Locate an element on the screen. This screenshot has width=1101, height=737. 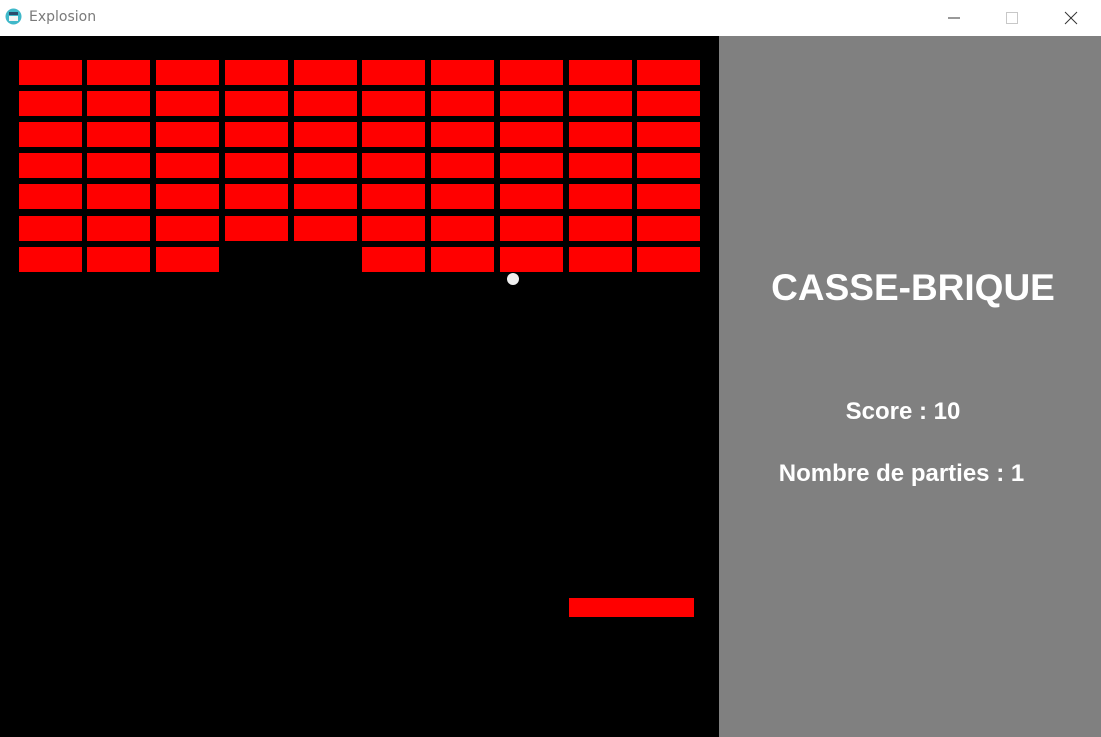
score-text: Score : 10 is located at coordinates (903, 411).